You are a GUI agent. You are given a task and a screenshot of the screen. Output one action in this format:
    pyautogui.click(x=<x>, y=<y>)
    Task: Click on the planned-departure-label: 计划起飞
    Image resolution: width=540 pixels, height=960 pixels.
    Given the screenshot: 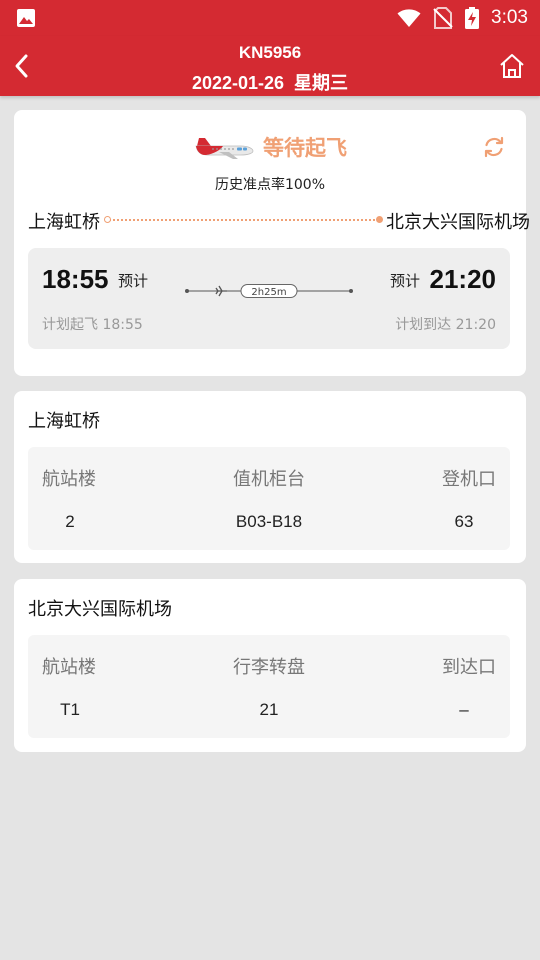 What is the action you would take?
    pyautogui.click(x=70, y=325)
    